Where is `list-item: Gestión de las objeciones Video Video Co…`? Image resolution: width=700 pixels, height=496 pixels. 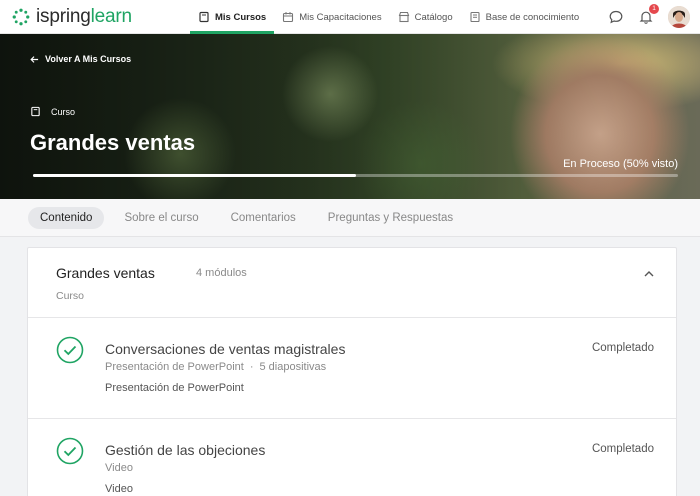 list-item: Gestión de las objeciones Video Video Co… is located at coordinates (352, 458).